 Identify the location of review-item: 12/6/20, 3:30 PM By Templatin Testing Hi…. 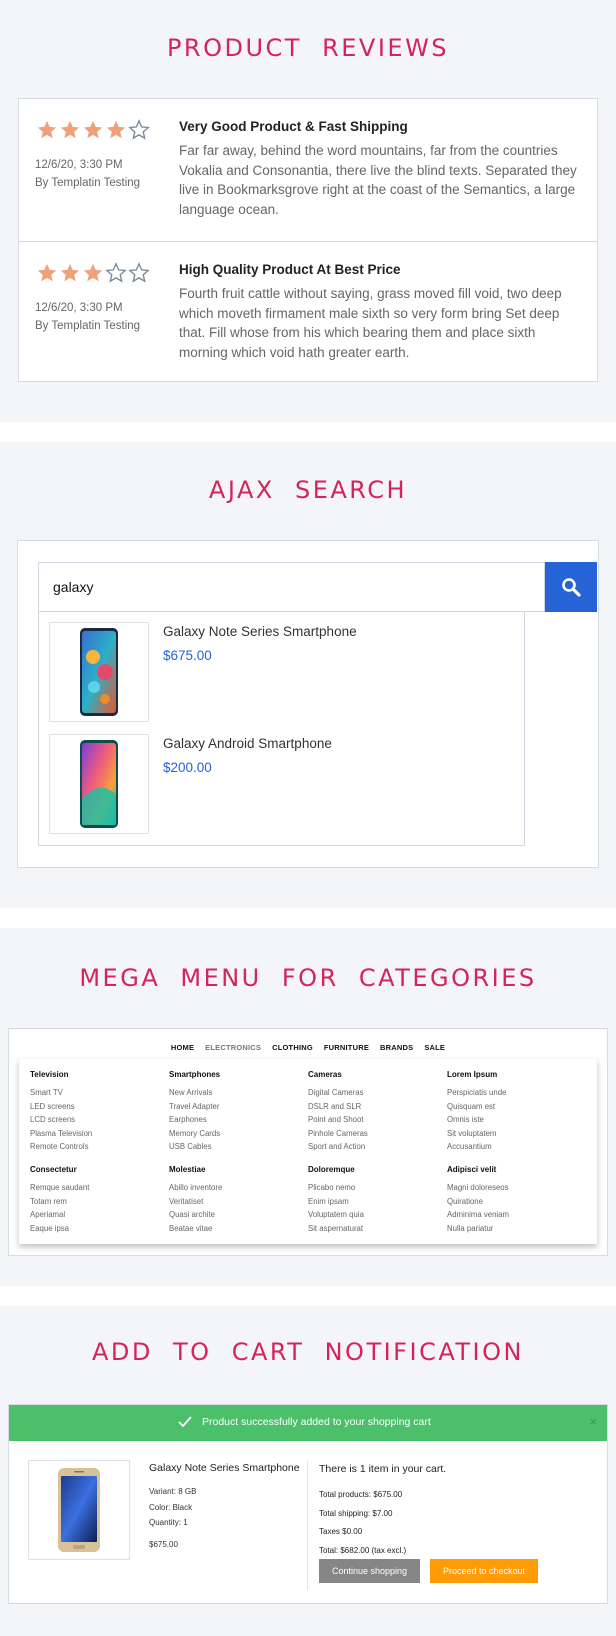
(308, 312).